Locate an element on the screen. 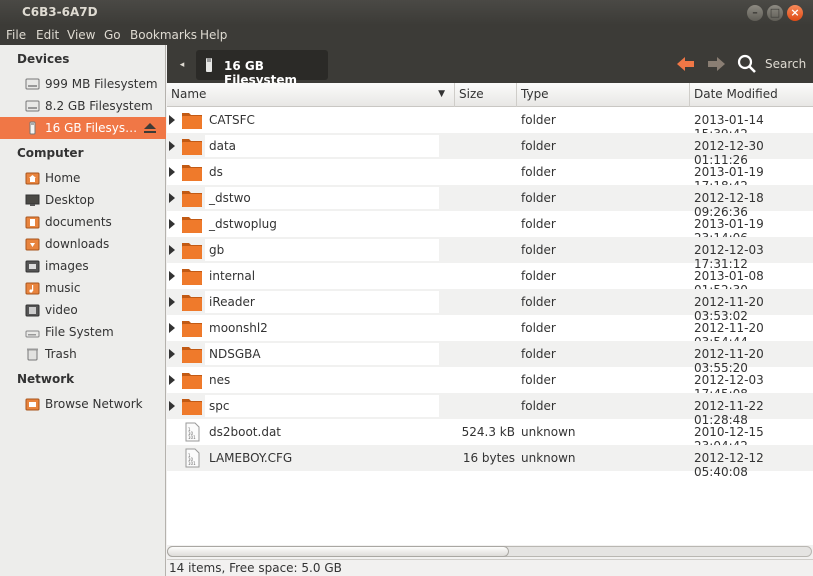 The width and height of the screenshot is (813, 576). menu-help: Help is located at coordinates (213, 35).